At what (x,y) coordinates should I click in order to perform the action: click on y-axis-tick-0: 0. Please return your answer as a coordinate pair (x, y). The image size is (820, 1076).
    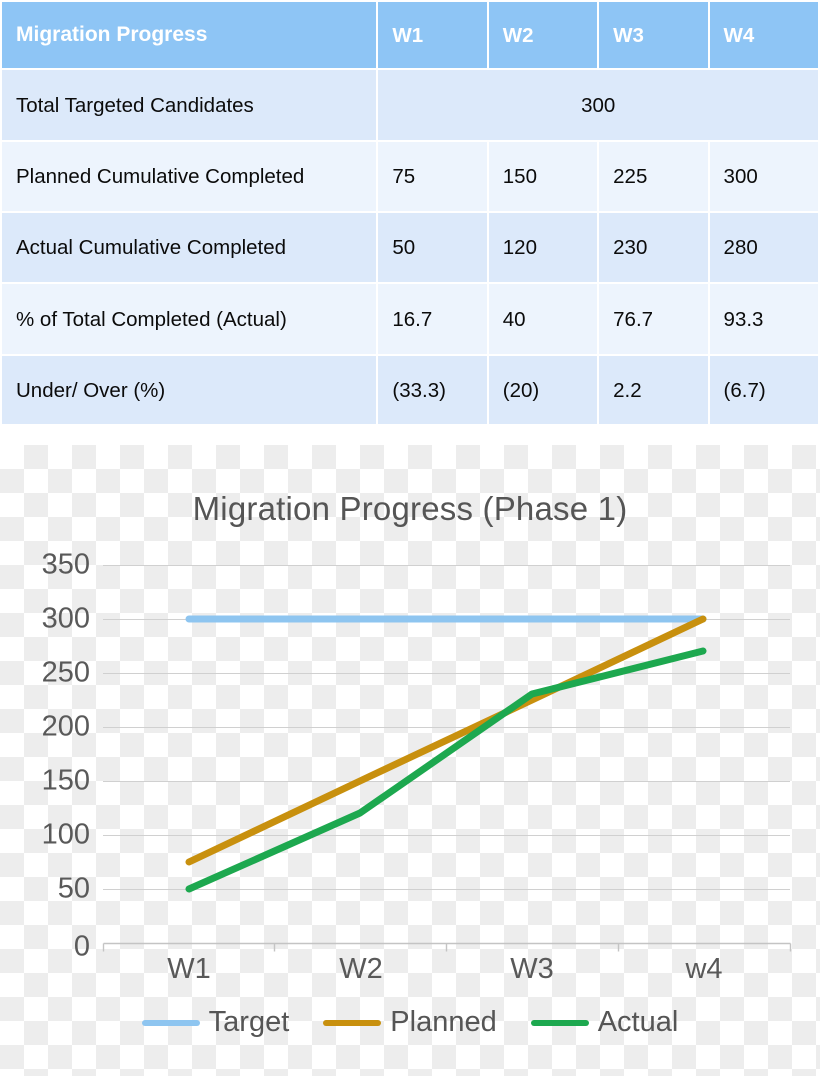
    Looking at the image, I should click on (81, 946).